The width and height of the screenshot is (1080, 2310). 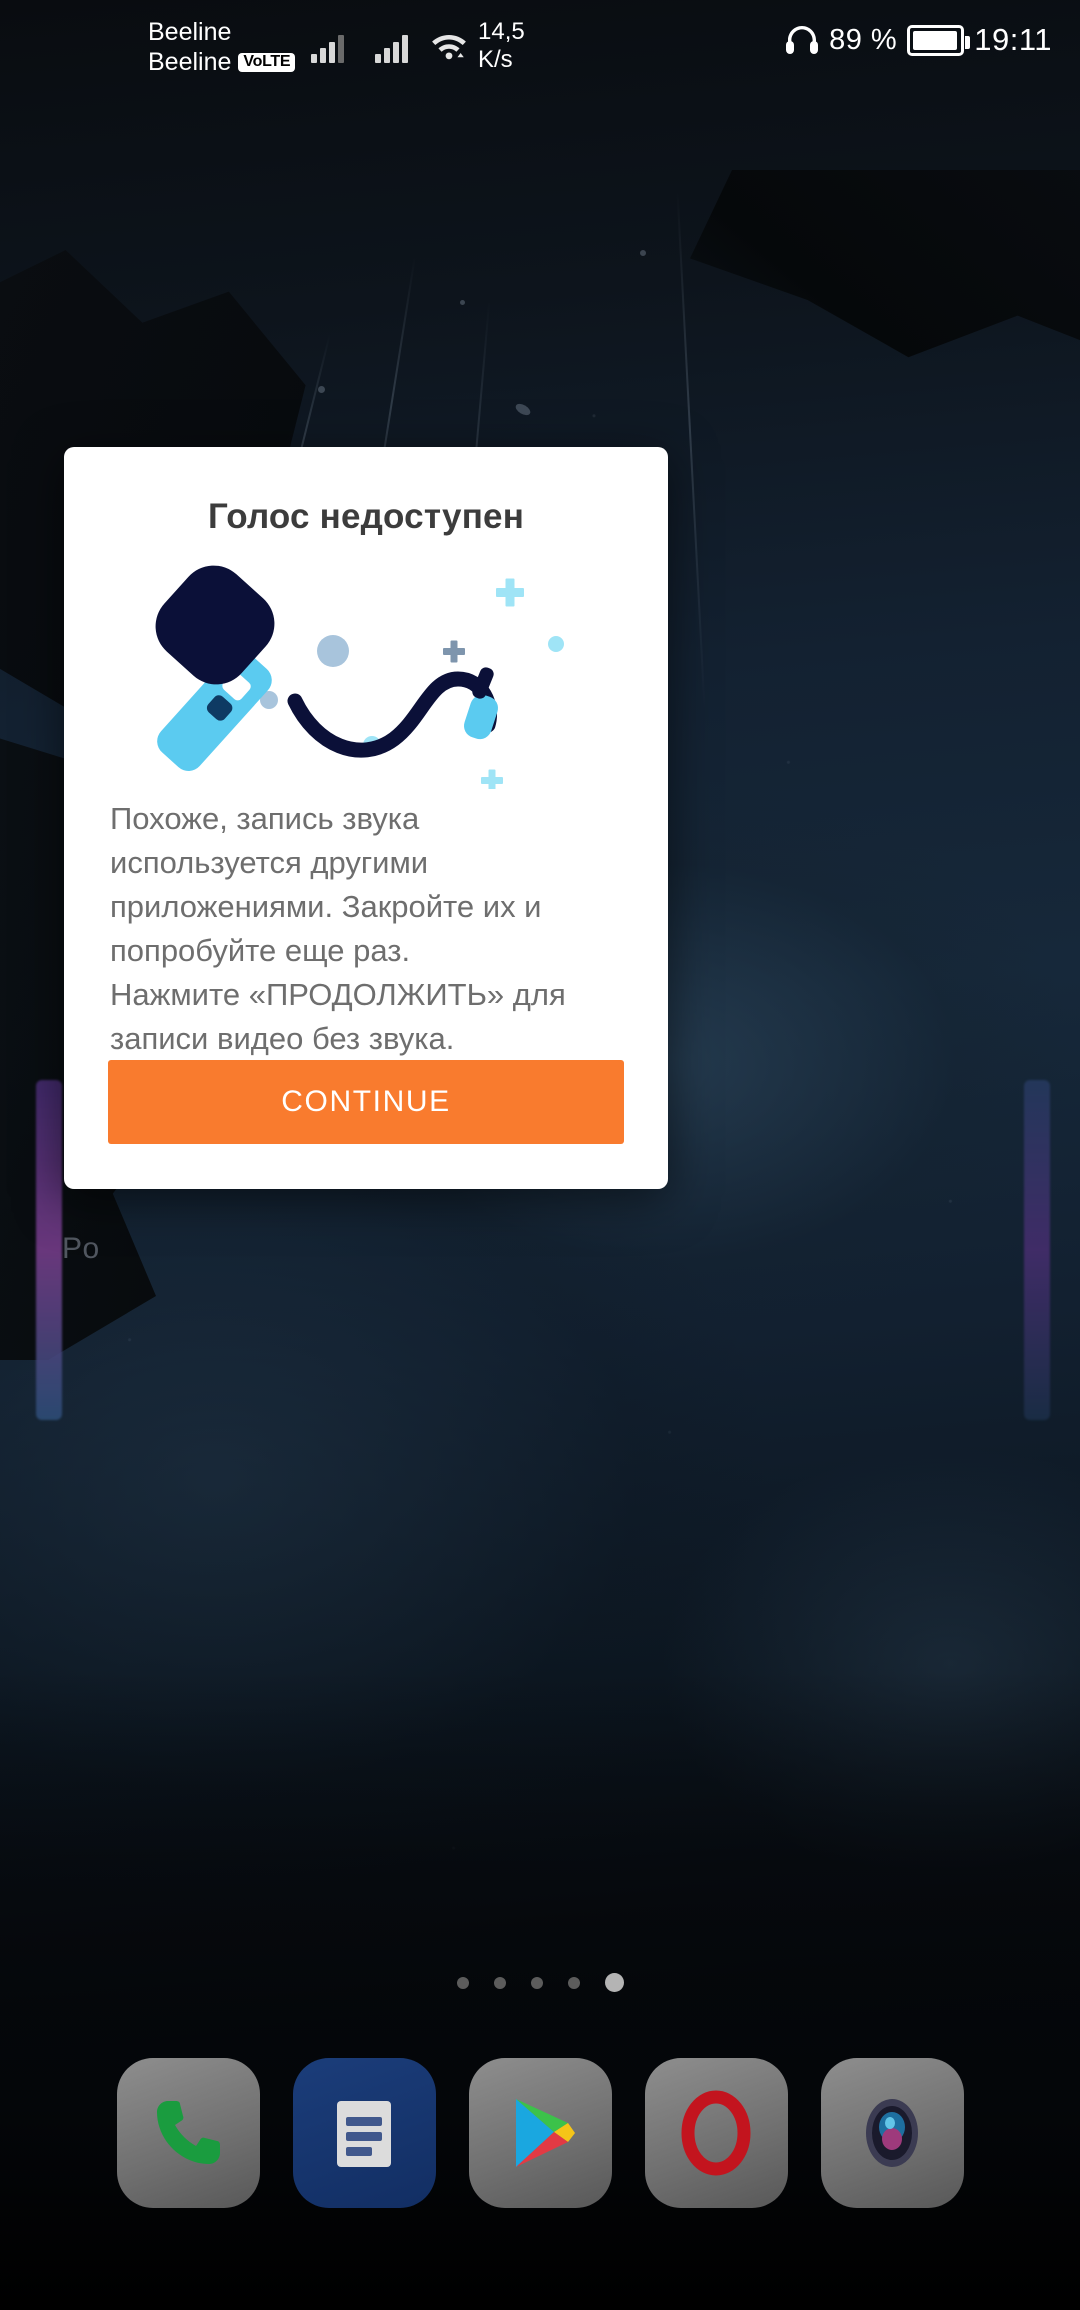 I want to click on headset-icon, so click(x=802, y=40).